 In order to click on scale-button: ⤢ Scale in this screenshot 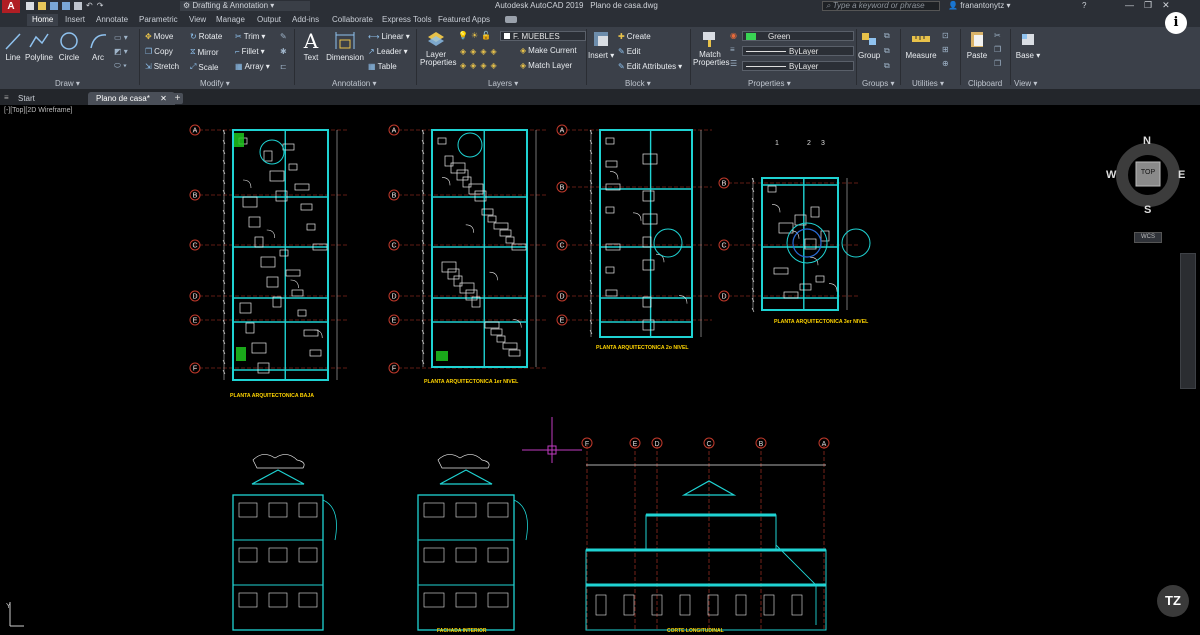, I will do `click(204, 67)`.